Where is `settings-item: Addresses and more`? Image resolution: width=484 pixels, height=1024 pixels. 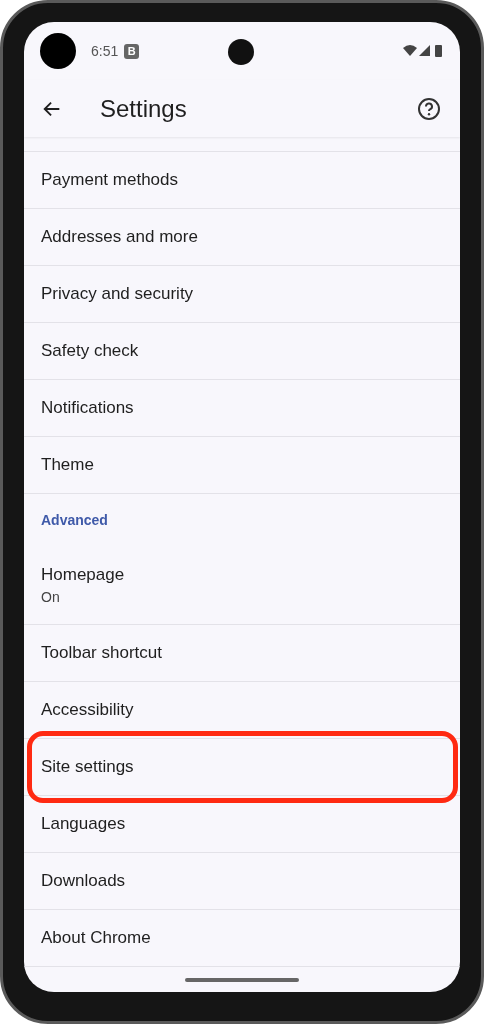
settings-item: Addresses and more is located at coordinates (242, 237).